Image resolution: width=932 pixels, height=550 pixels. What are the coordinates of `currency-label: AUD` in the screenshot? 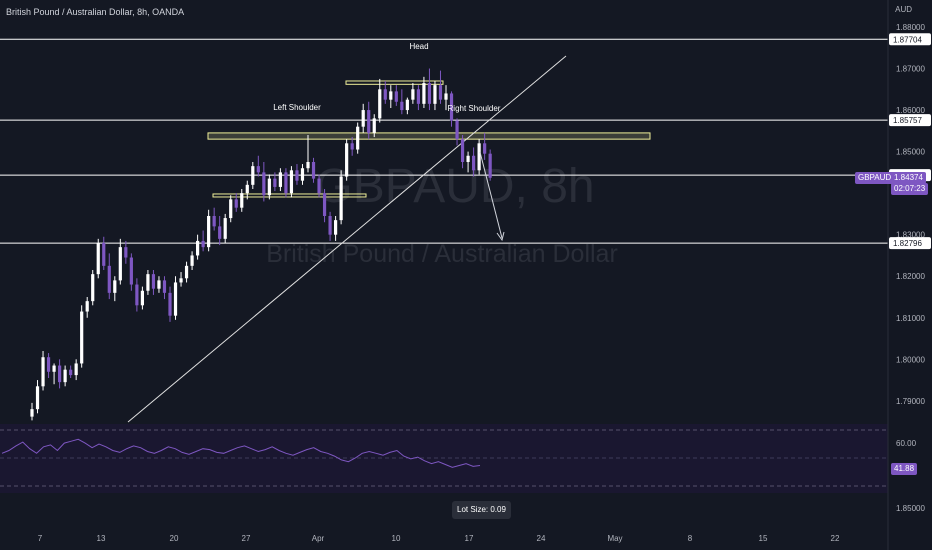 It's located at (903, 9).